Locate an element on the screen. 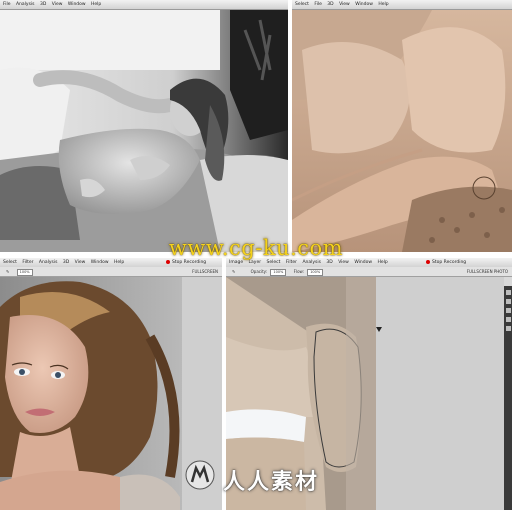 The width and height of the screenshot is (512, 510). fullscreen-label: FULLSCREEN PHOTO is located at coordinates (487, 271).